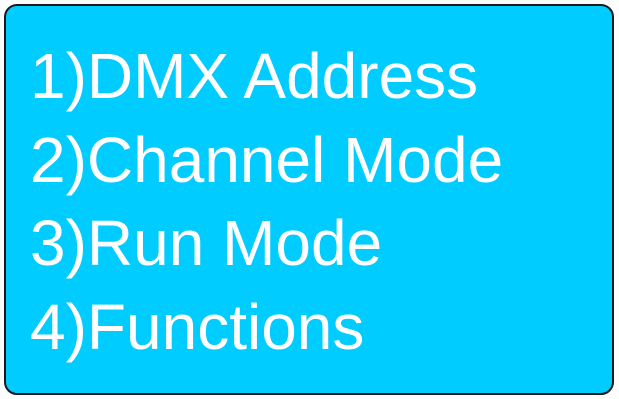 This screenshot has width=619, height=399. What do you see at coordinates (266, 160) in the screenshot?
I see `menu-item-channel-mode: 2)Channel Mode` at bounding box center [266, 160].